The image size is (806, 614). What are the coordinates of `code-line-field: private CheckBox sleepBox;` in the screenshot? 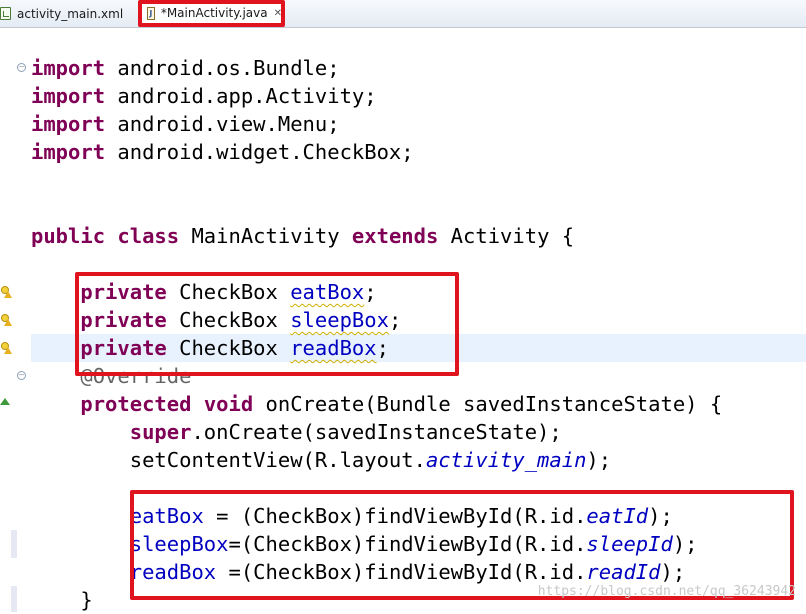 It's located at (216, 320).